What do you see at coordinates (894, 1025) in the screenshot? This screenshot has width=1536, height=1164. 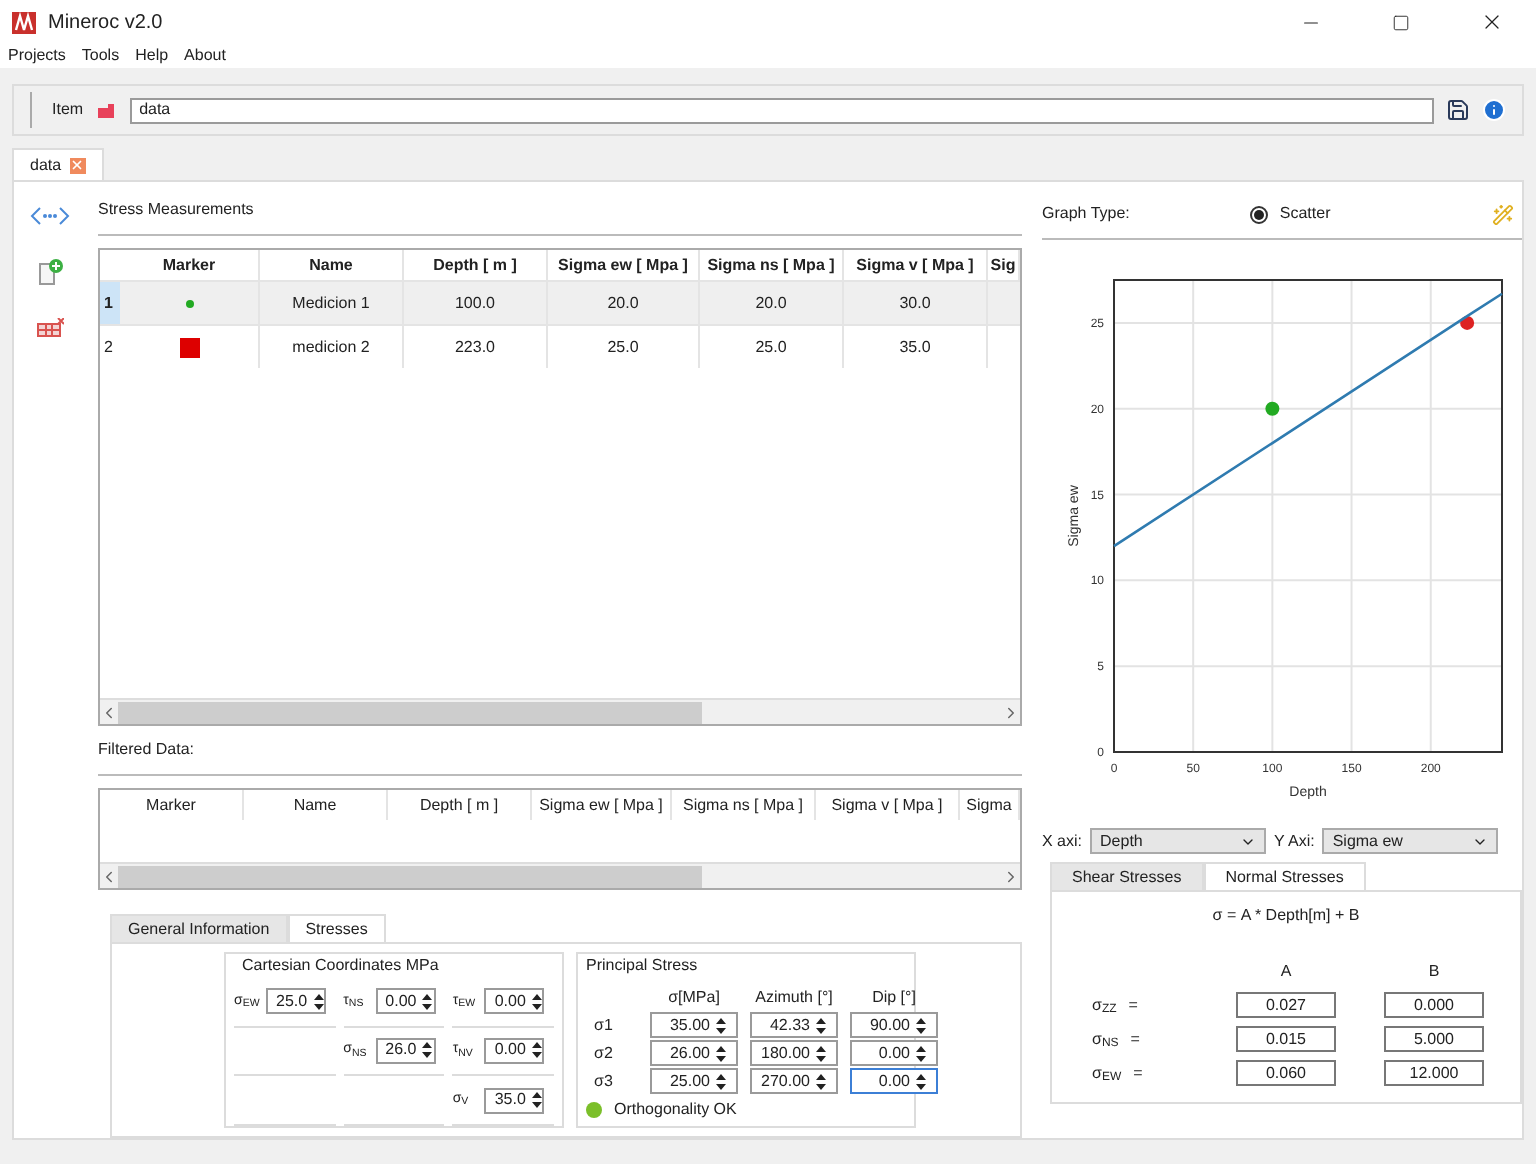 I see `spin-box: 90.00` at bounding box center [894, 1025].